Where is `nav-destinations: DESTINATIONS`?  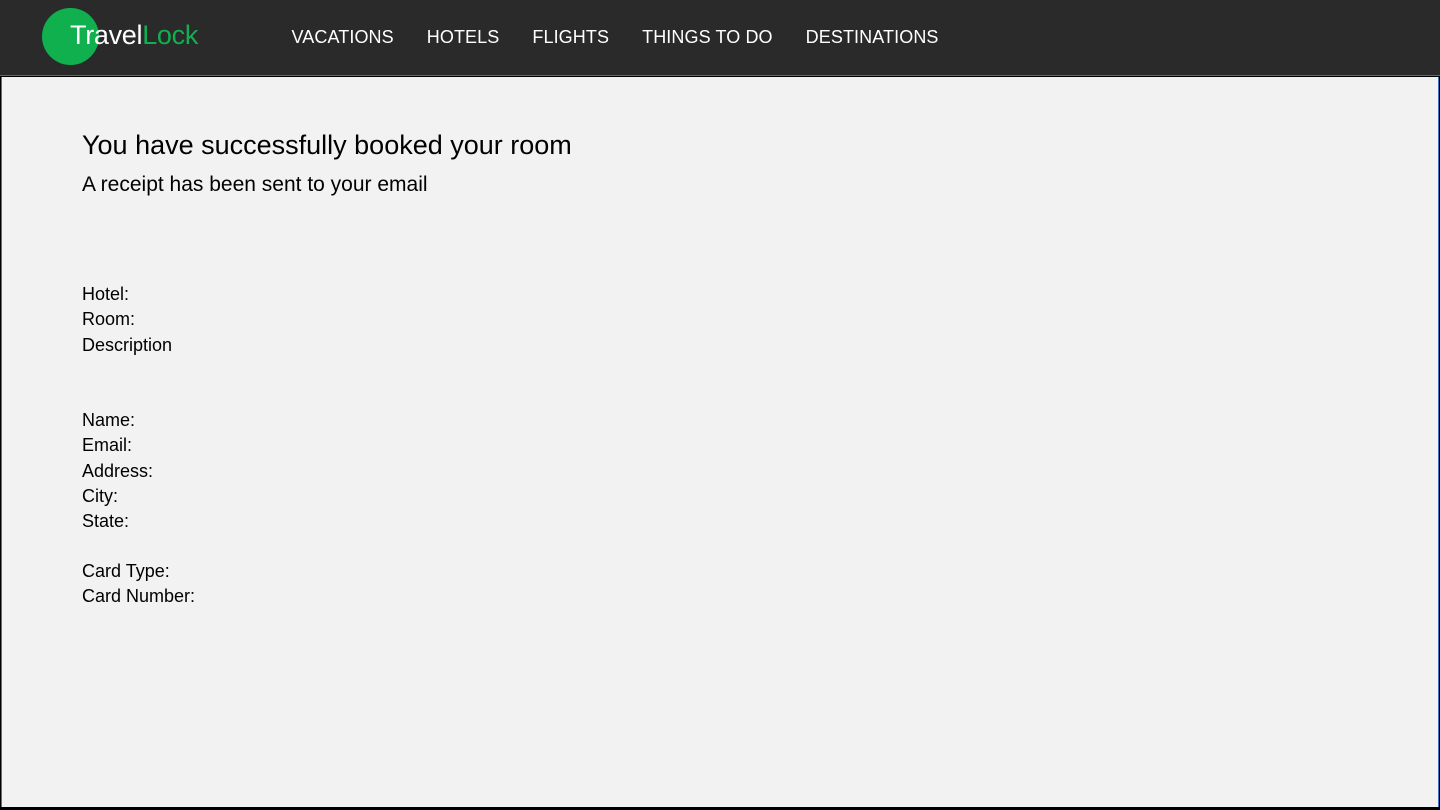
nav-destinations: DESTINATIONS is located at coordinates (872, 37).